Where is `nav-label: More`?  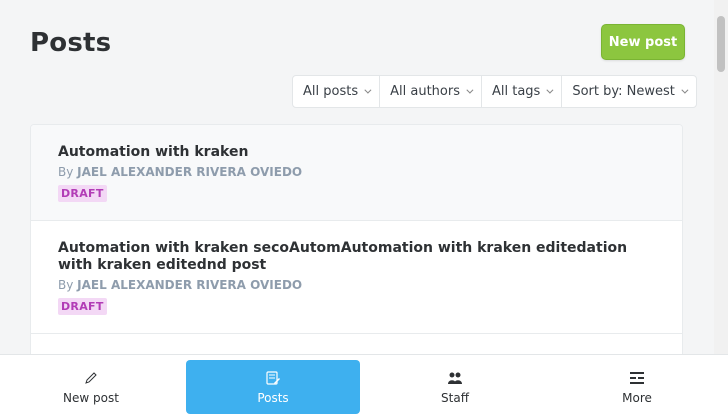
nav-label: More is located at coordinates (637, 397).